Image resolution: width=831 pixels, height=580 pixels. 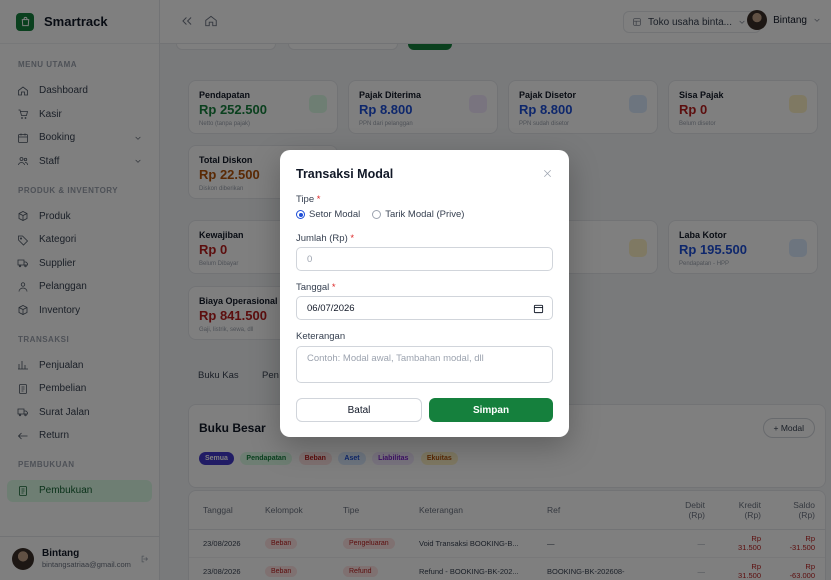 I want to click on tipe-label: Tipe *, so click(x=308, y=199).